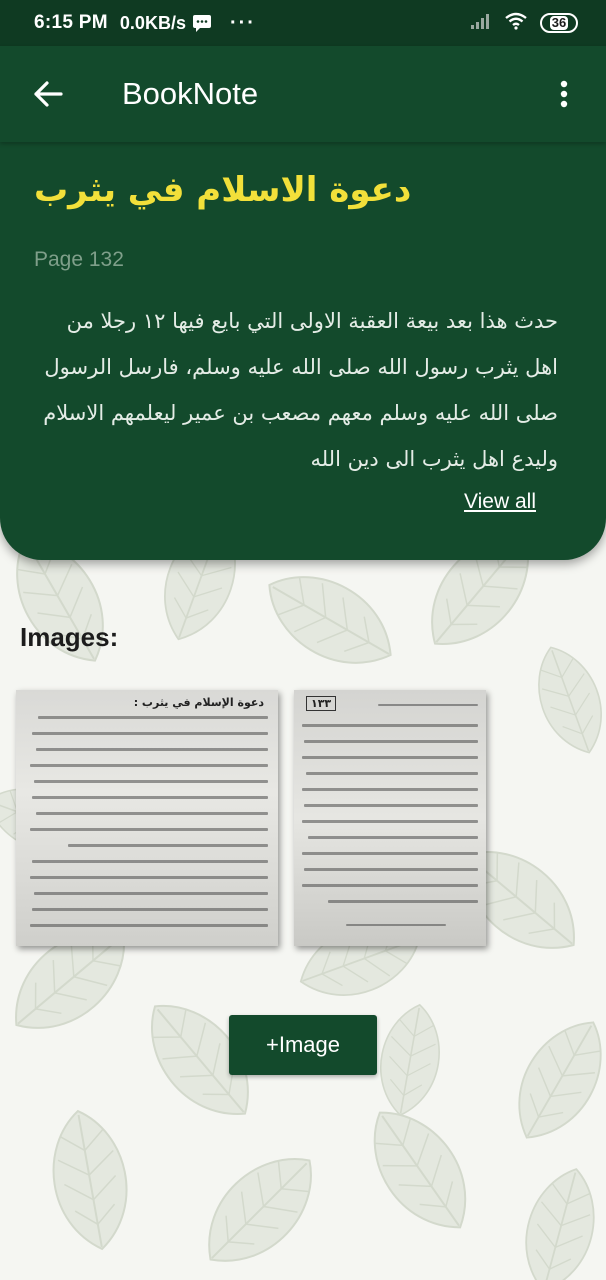 This screenshot has width=606, height=1280. I want to click on image-thumbnail: دعوة الإسلام في يثرب :, so click(147, 818).